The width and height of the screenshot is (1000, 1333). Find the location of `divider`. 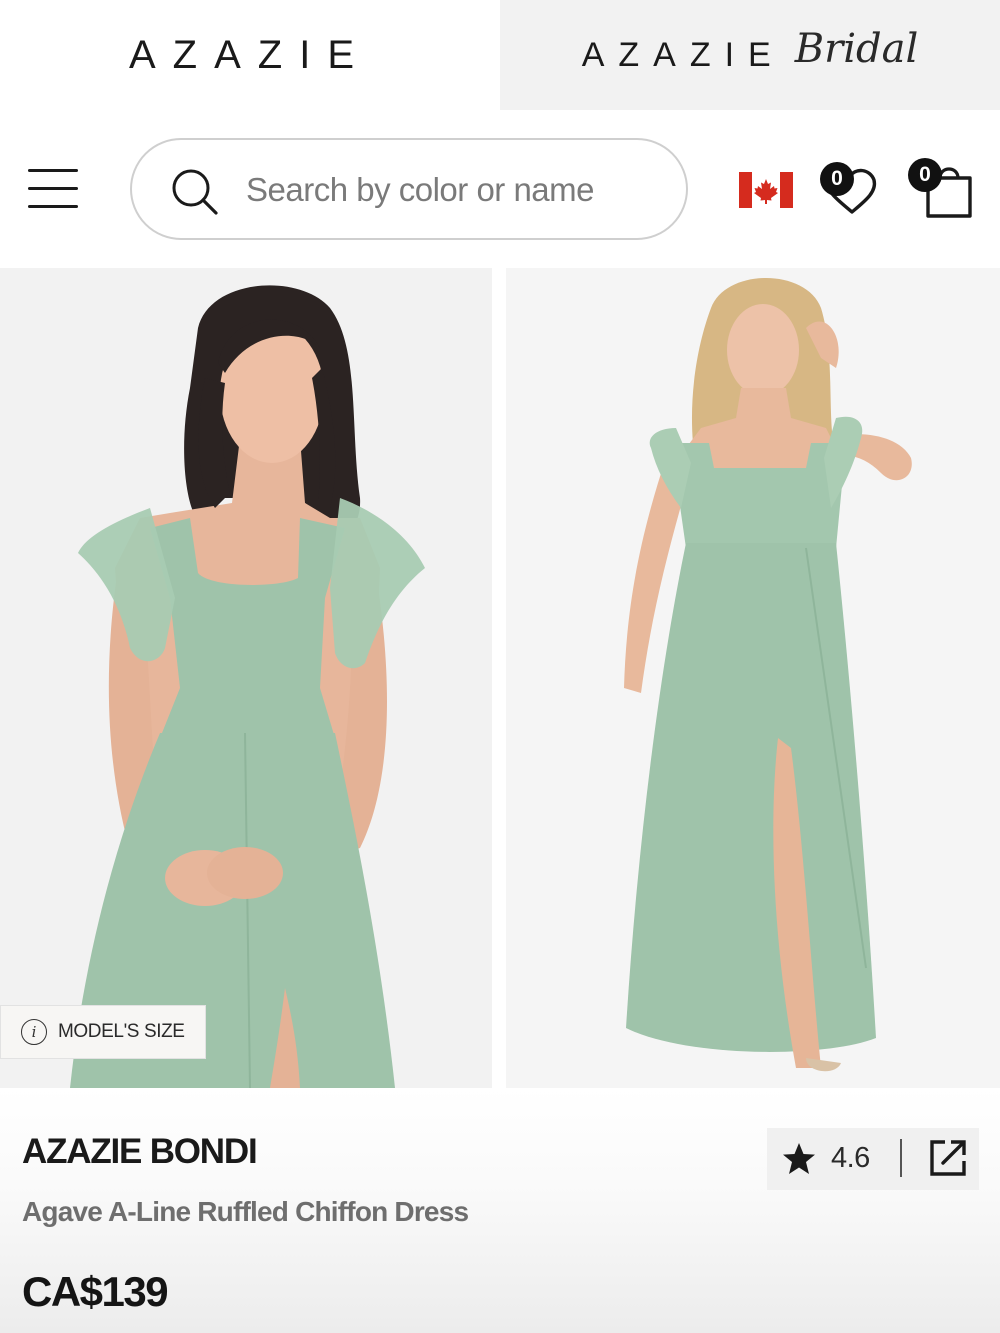

divider is located at coordinates (901, 1158).